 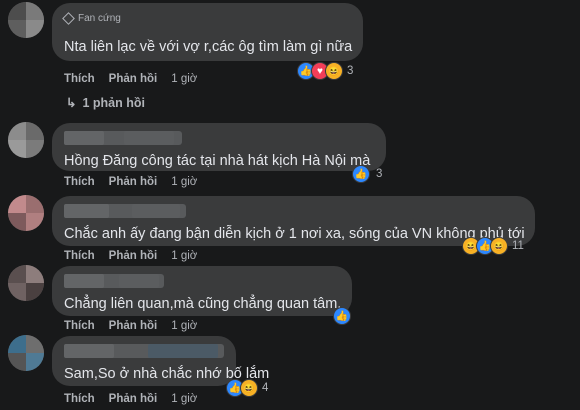 I want to click on reaction-summary: 👍, so click(x=342, y=316).